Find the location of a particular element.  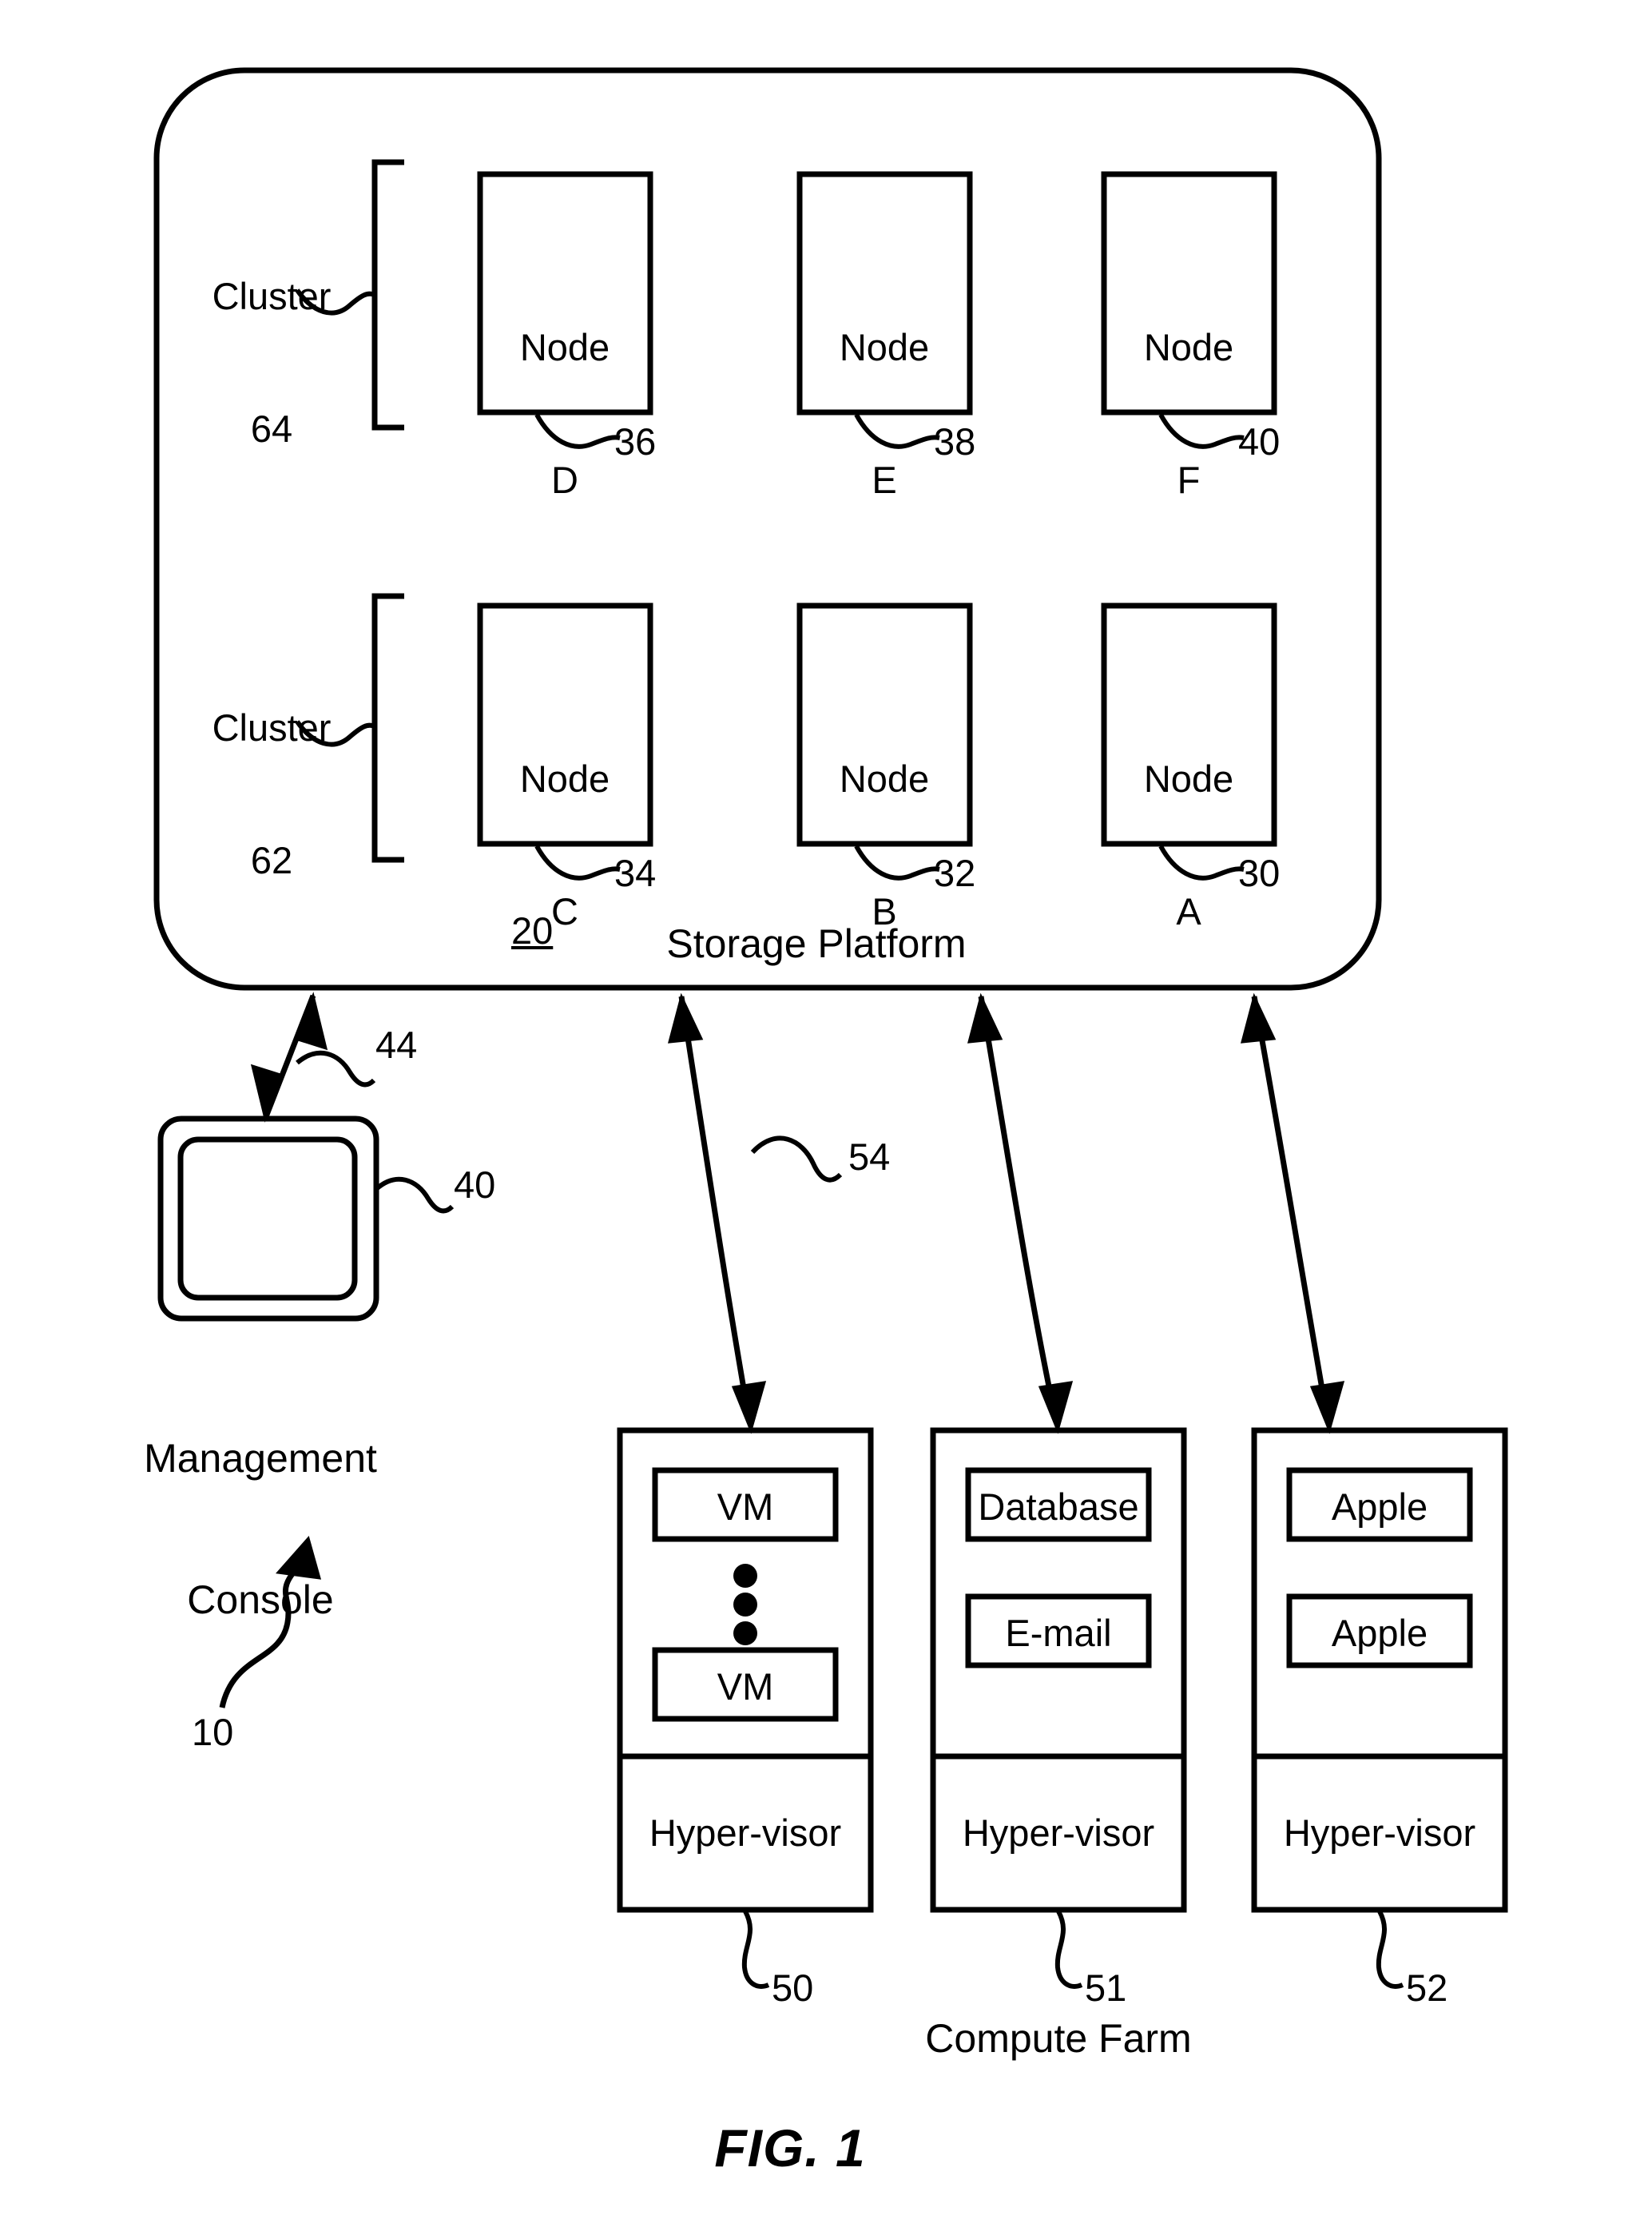

overall-figure-ref: 10 is located at coordinates (213, 1732).